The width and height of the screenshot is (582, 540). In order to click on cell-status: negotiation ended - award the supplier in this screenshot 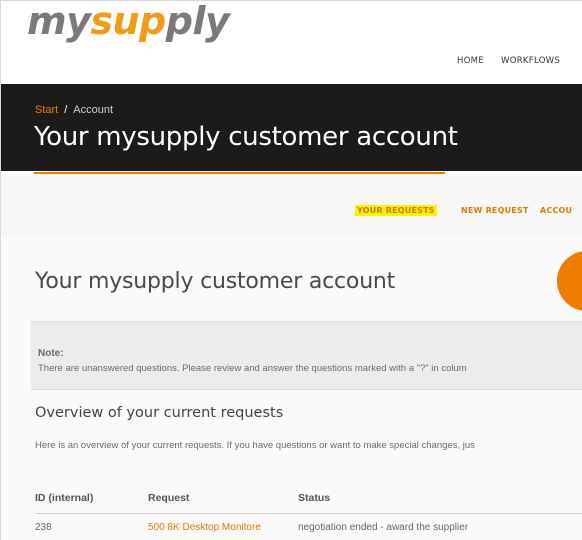, I will do `click(383, 527)`.